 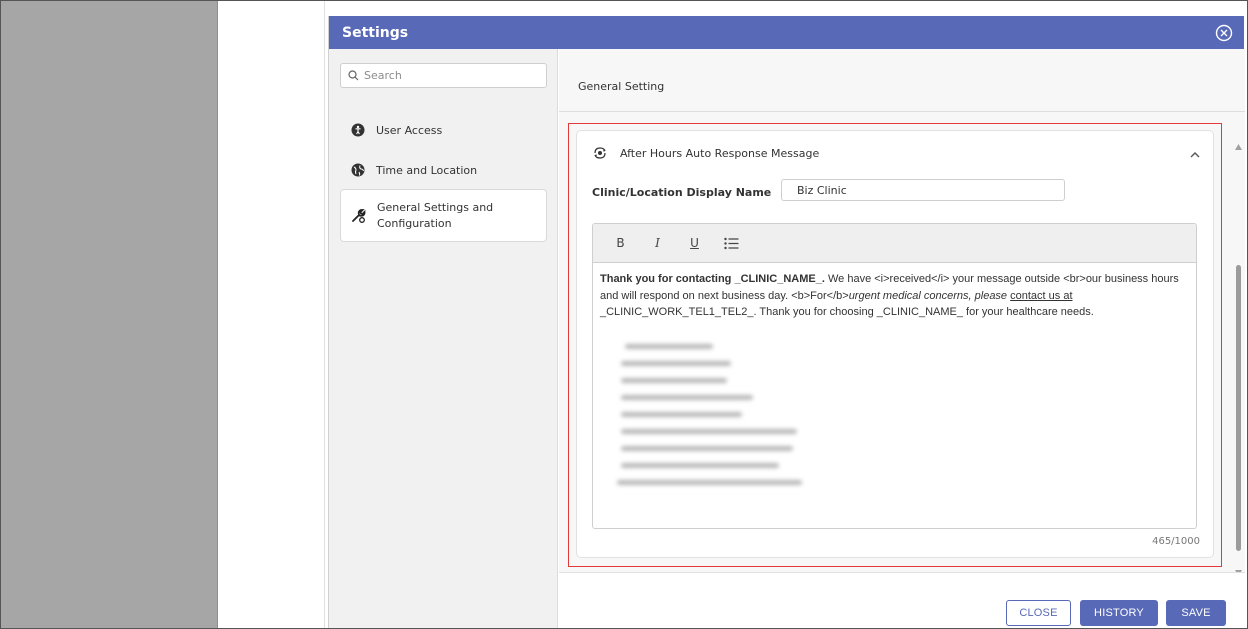 I want to click on chevron-up-icon, so click(x=1195, y=152).